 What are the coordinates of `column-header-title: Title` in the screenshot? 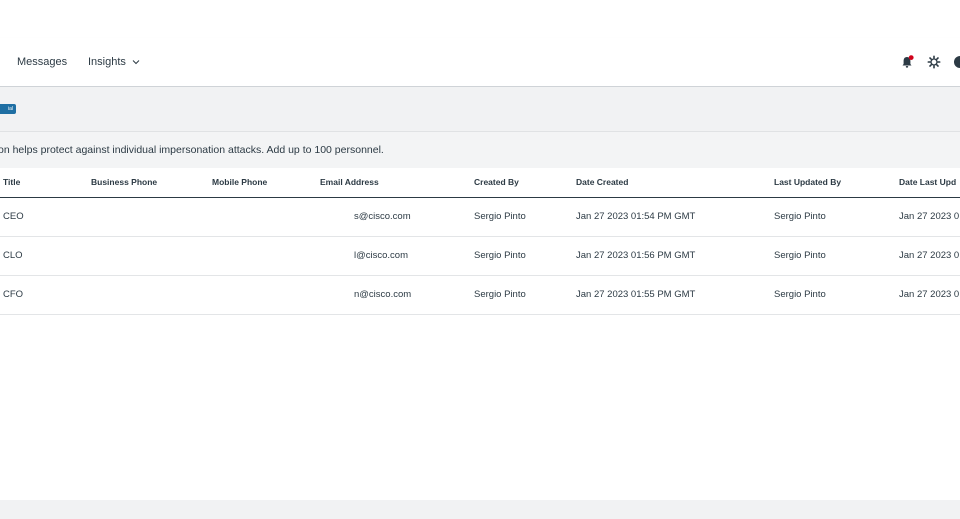 It's located at (11, 182).